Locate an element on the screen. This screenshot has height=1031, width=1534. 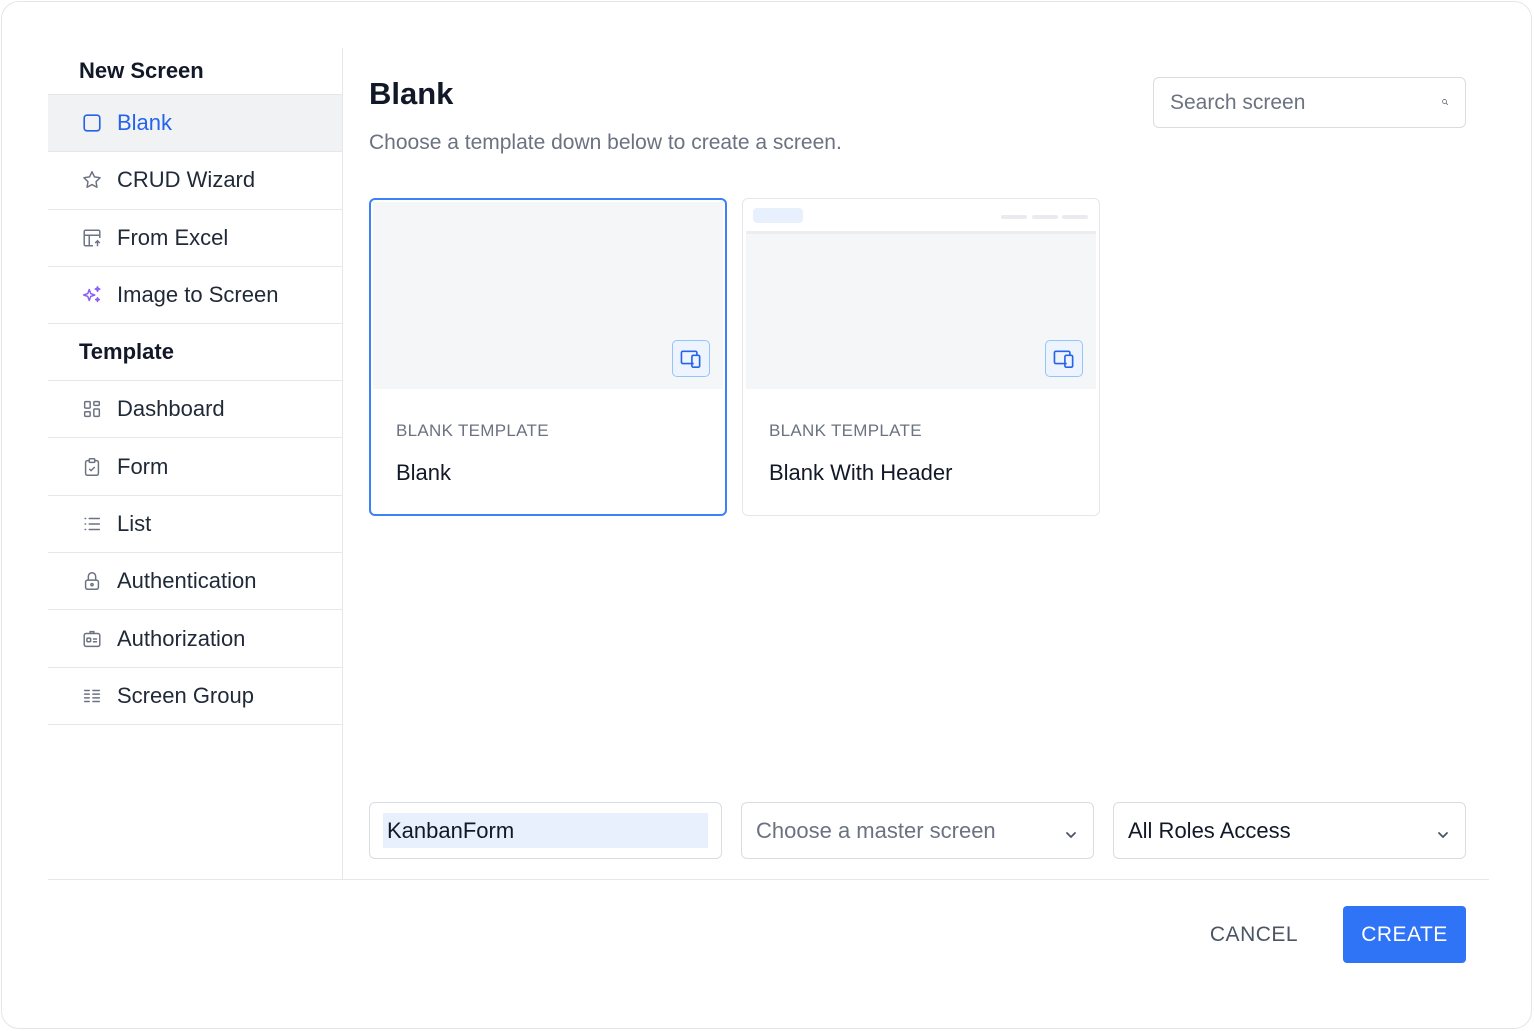
sidebar-item-label: CRUD Wizard is located at coordinates (186, 180).